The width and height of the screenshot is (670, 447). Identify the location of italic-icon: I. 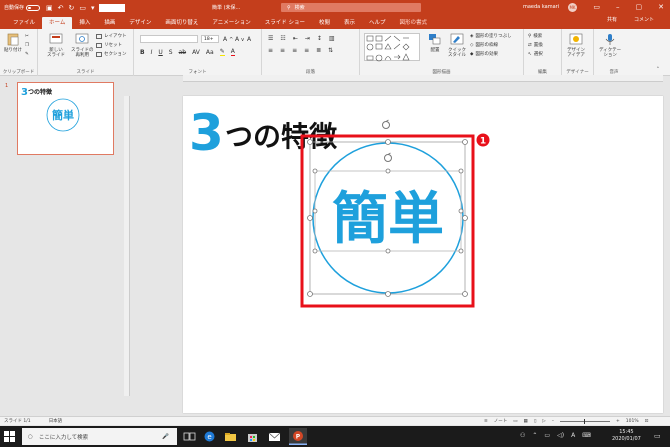
(152, 52).